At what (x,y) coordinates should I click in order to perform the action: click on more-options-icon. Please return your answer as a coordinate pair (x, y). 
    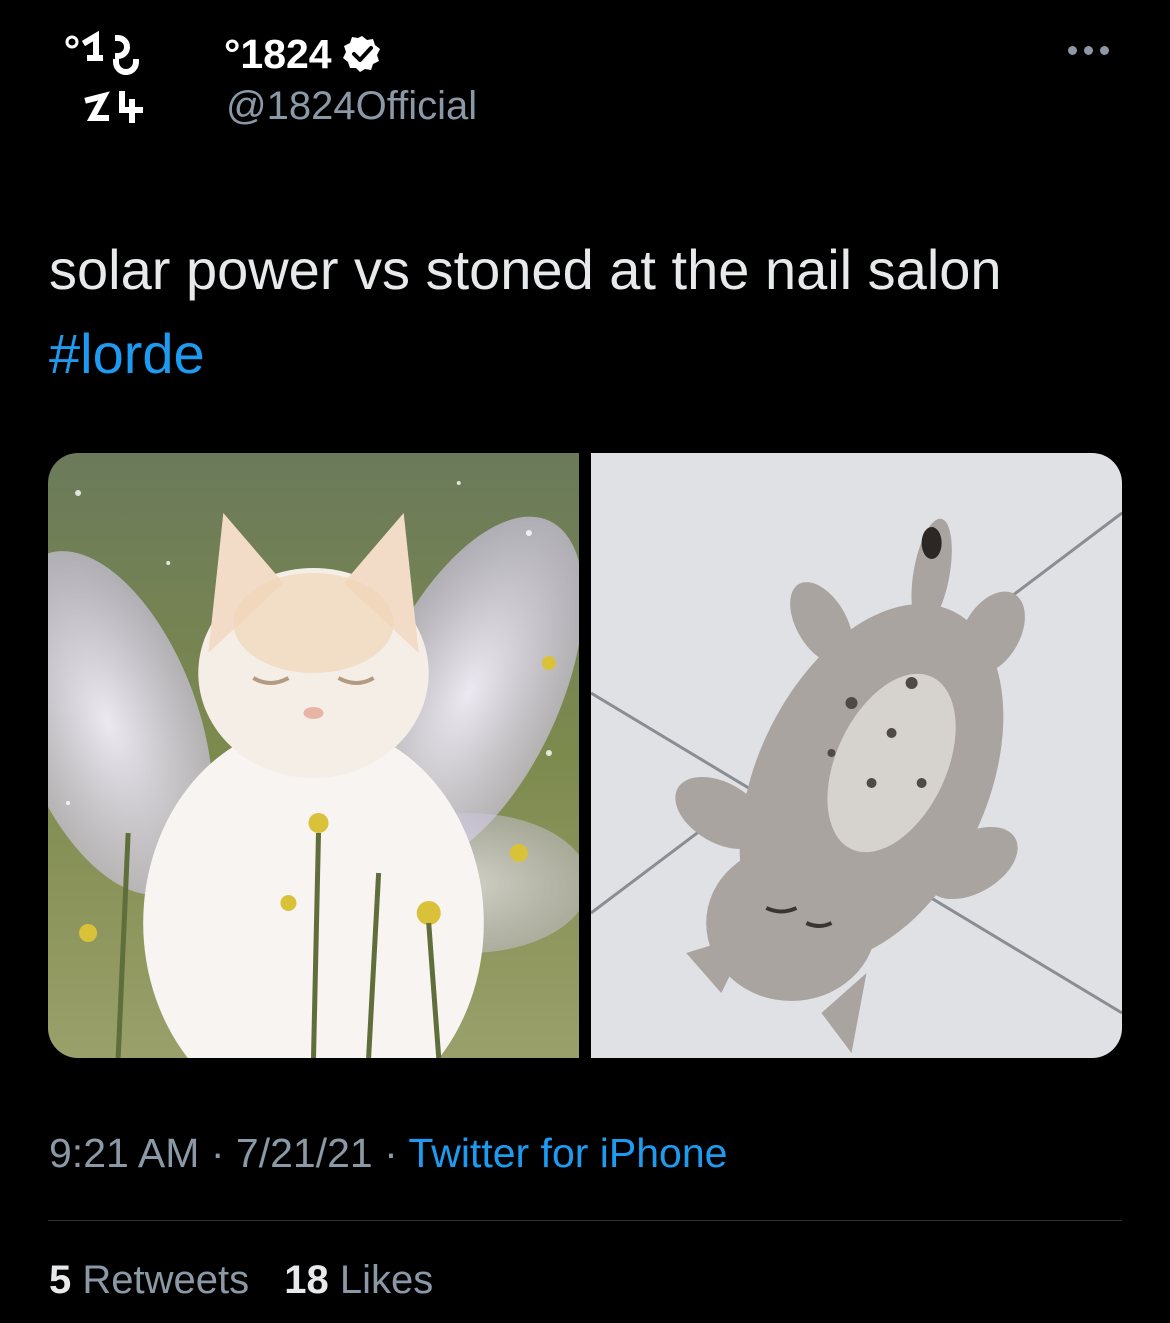
    Looking at the image, I should click on (1091, 50).